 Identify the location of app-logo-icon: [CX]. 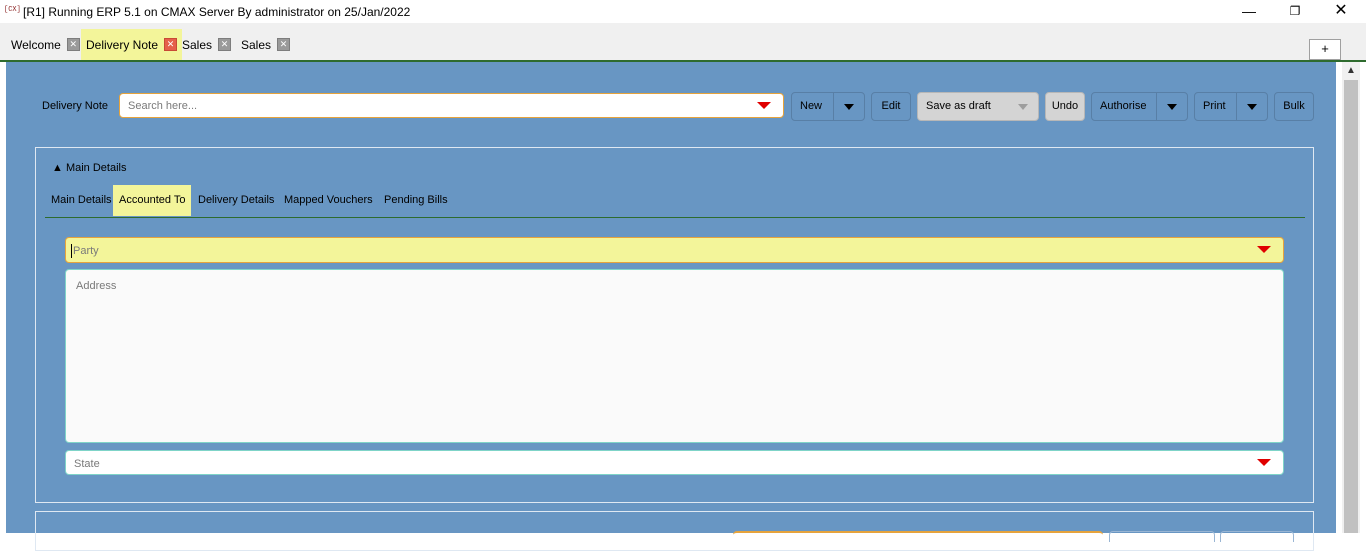
(12, 10).